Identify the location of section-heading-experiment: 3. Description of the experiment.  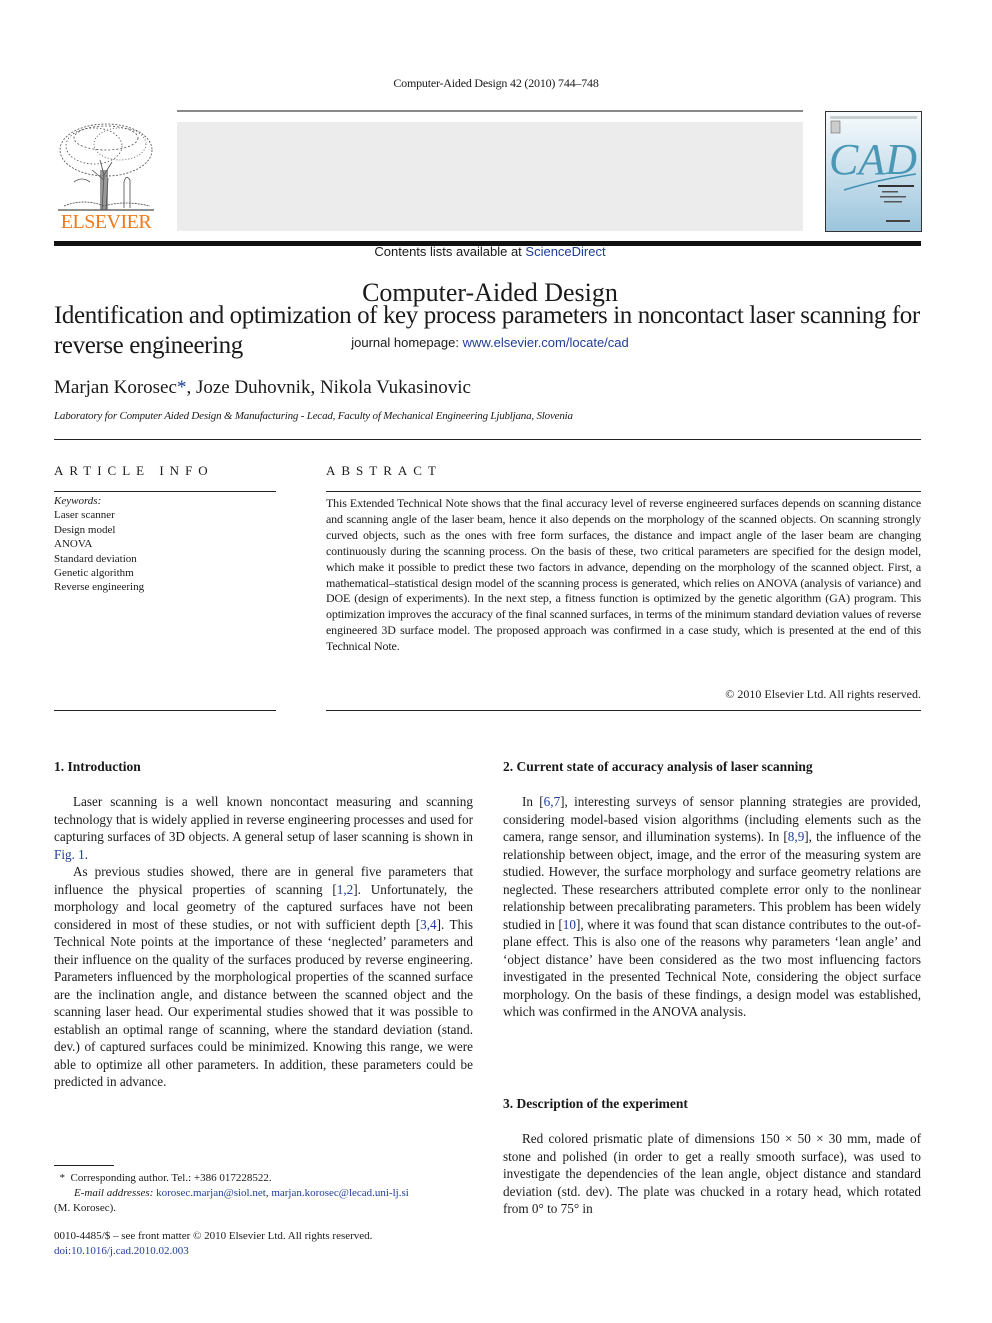
(595, 1103).